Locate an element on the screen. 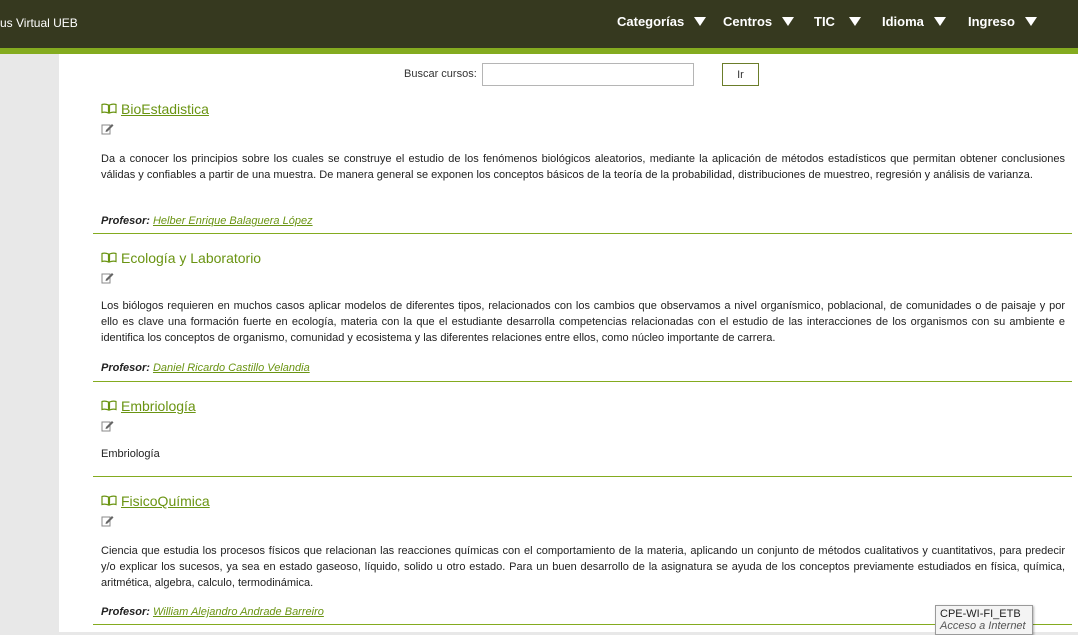 The height and width of the screenshot is (635, 1078). main-nav: Categorías Centros TIC Idioma Ingreso is located at coordinates (539, 24).